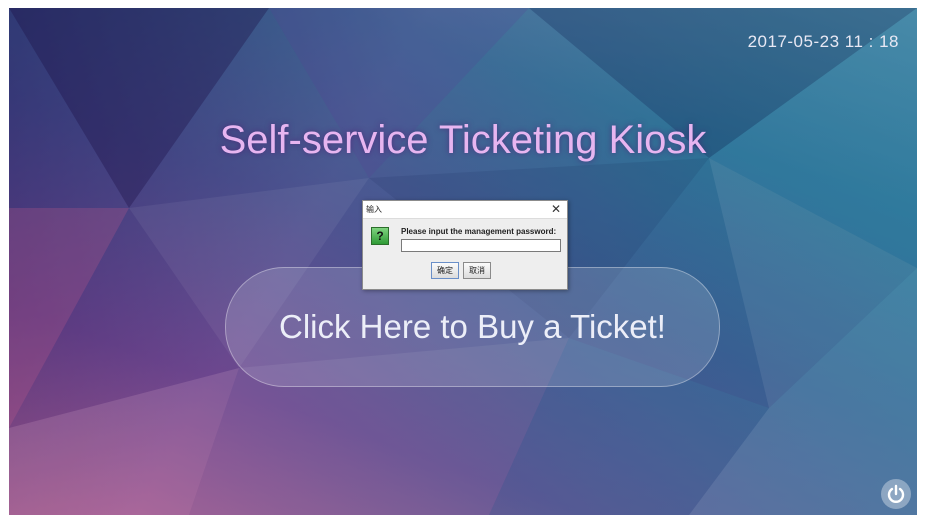 This screenshot has height=523, width=926. What do you see at coordinates (380, 236) in the screenshot?
I see `question-icon: ?` at bounding box center [380, 236].